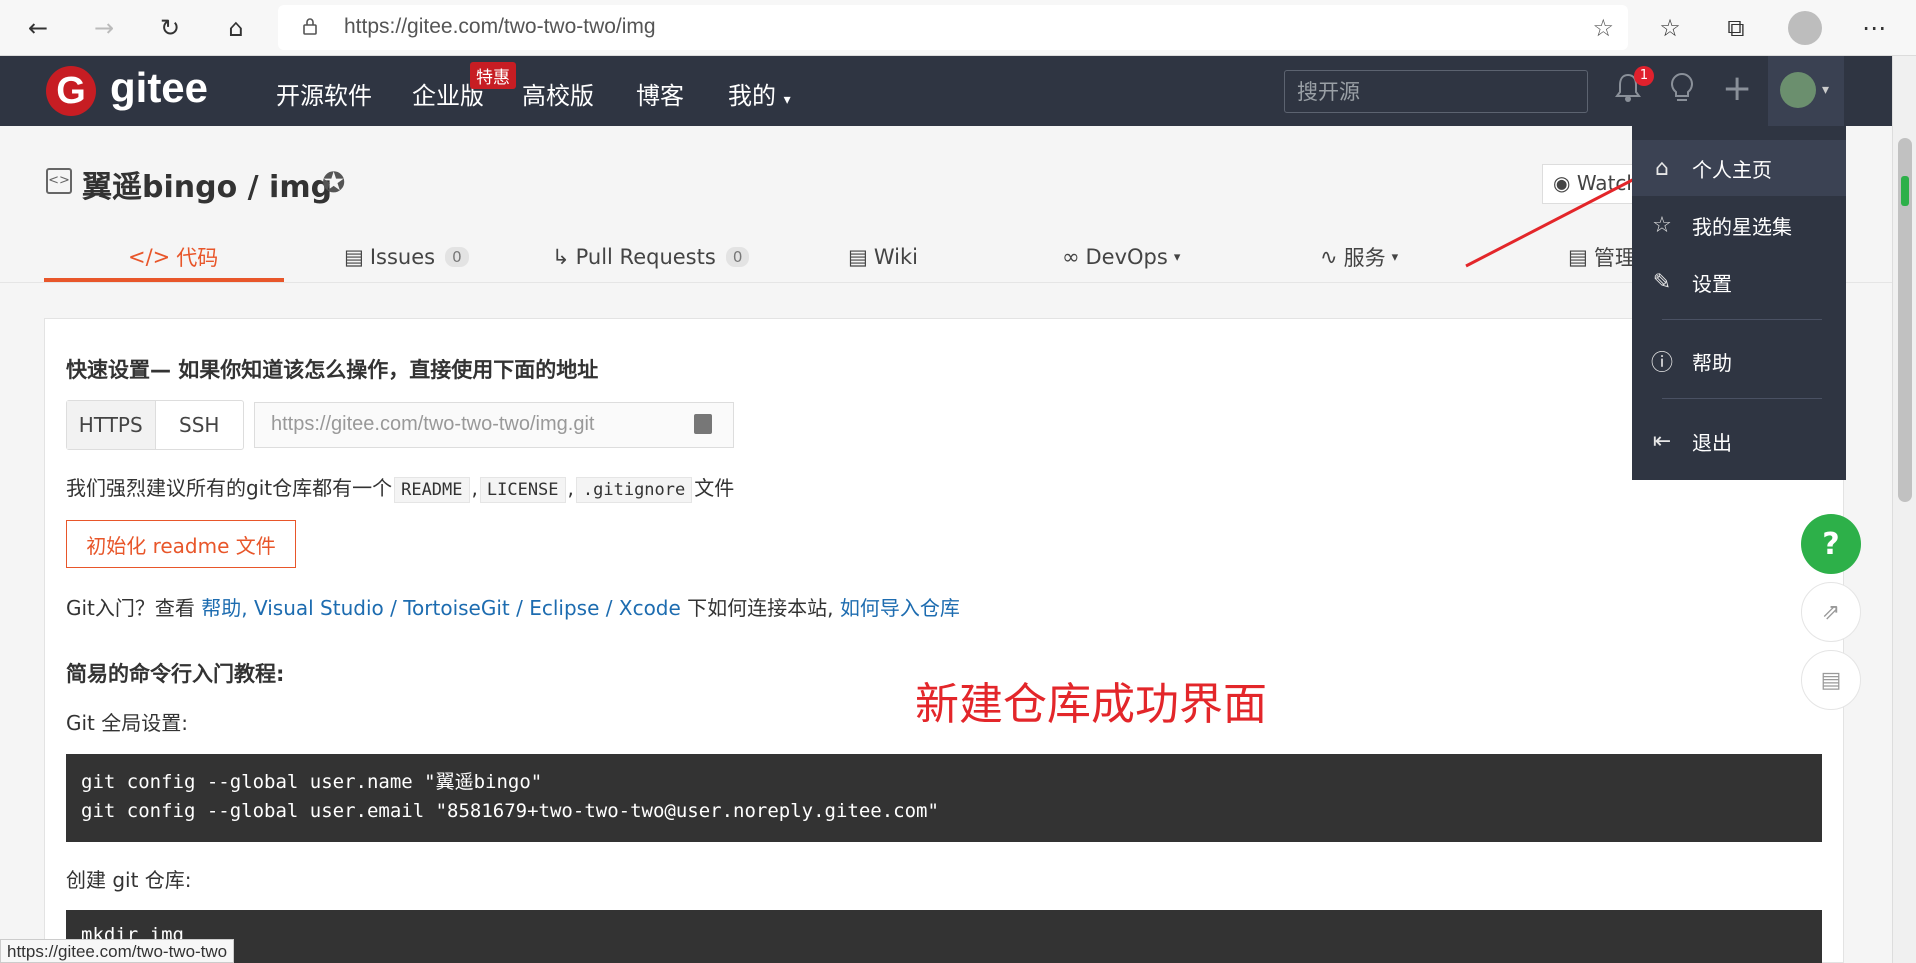 This screenshot has width=1916, height=963. What do you see at coordinates (1831, 612) in the screenshot?
I see `share-icon: ⇗` at bounding box center [1831, 612].